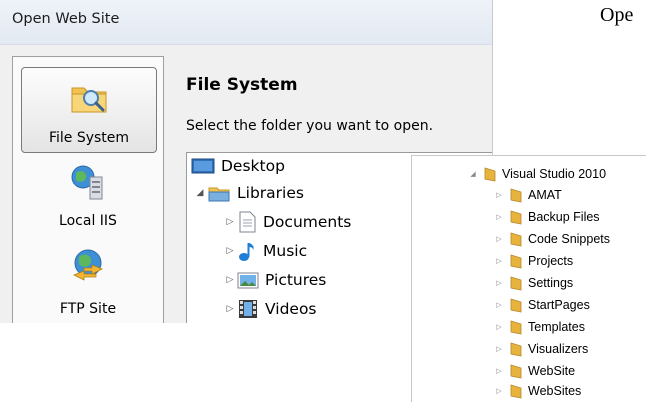 Image resolution: width=646 pixels, height=402 pixels. What do you see at coordinates (88, 221) in the screenshot?
I see `sidebar-item-label: Local IIS` at bounding box center [88, 221].